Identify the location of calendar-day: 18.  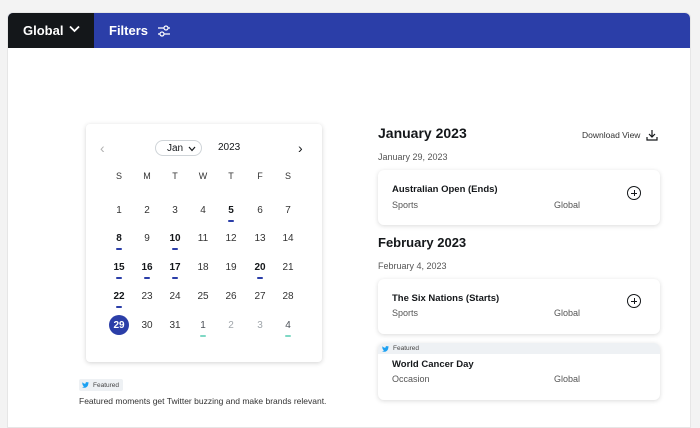
(203, 271).